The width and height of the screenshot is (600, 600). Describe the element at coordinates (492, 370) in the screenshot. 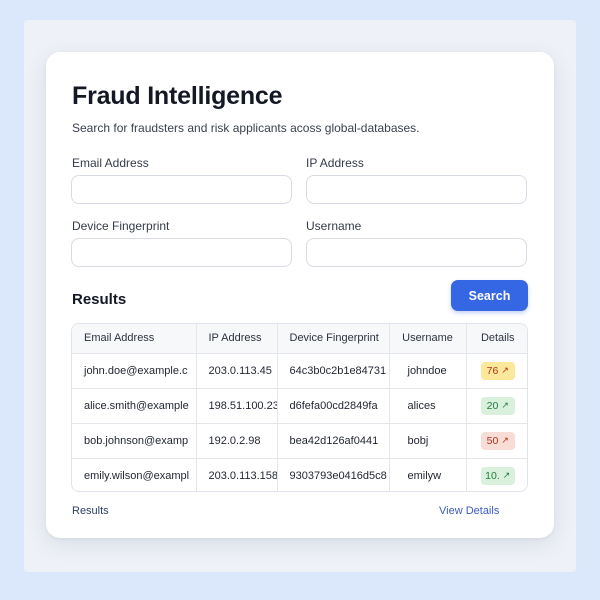

I see `risk-score-value: 76` at that location.